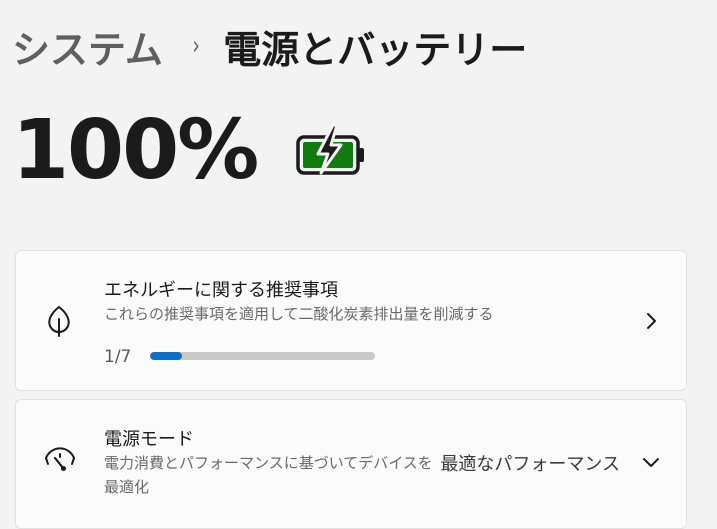 This screenshot has height=529, width=717. Describe the element at coordinates (262, 356) in the screenshot. I see `recommendations-progress-bar` at that location.